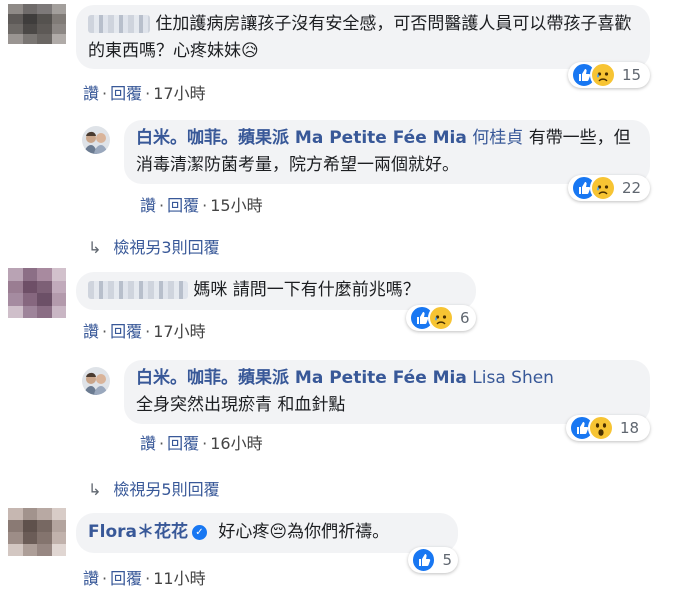 The image size is (692, 596). Describe the element at coordinates (201, 443) in the screenshot. I see `reply-actions: 讚 · 回覆 · 16小時` at that location.